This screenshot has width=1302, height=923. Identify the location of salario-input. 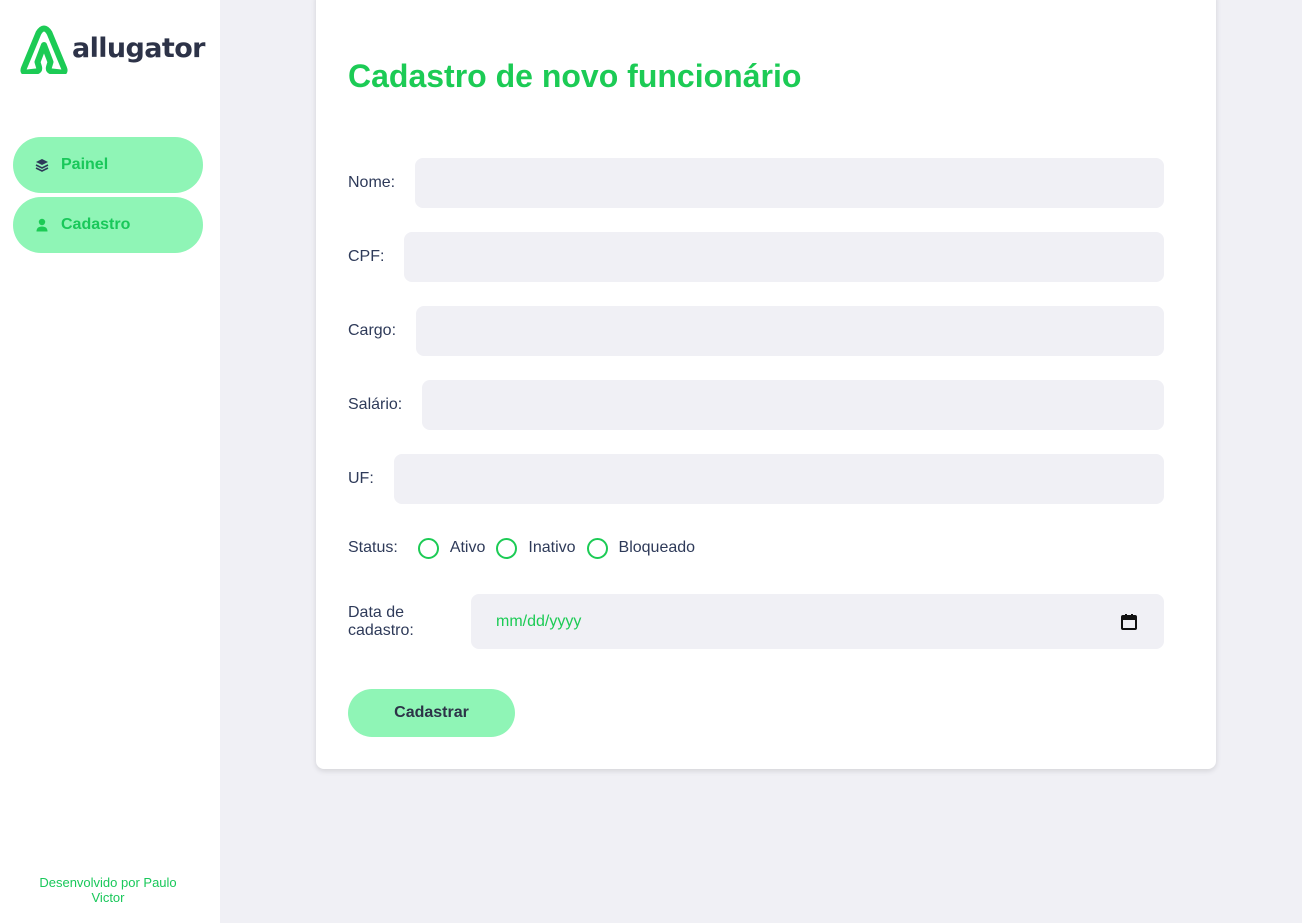
(793, 405).